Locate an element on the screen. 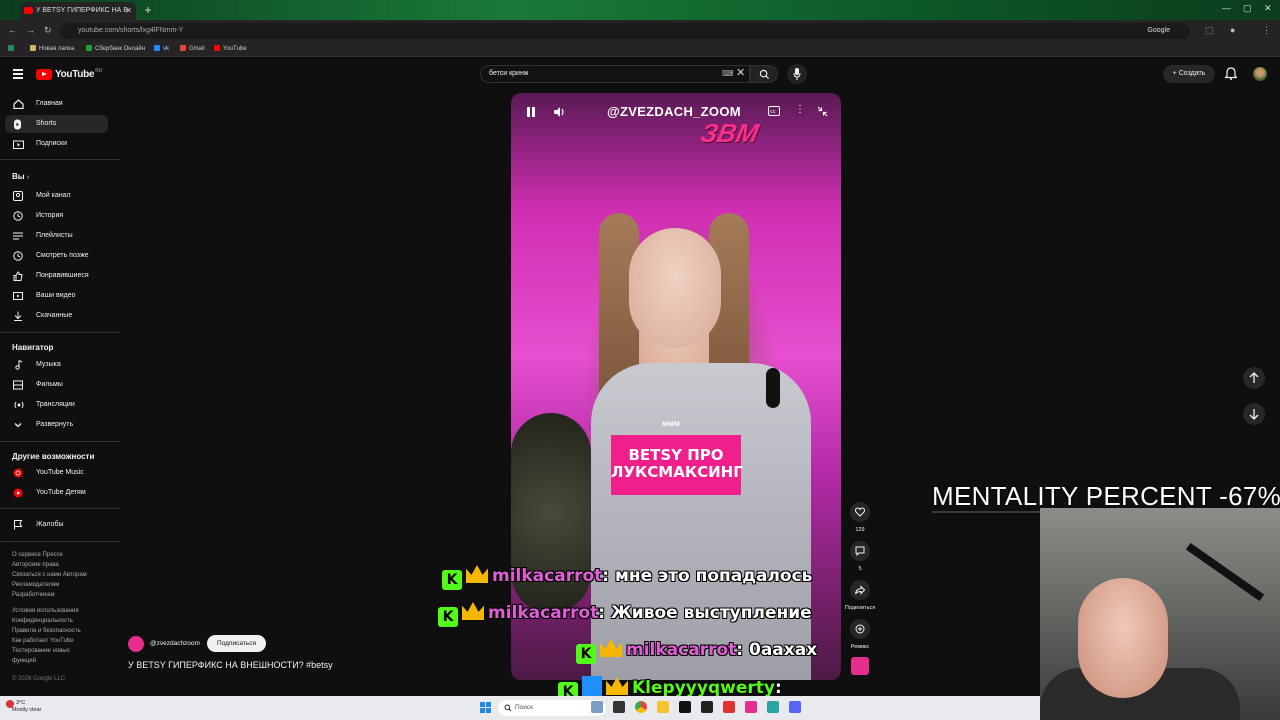 The image size is (1280, 720). bookmark-item: Новая лапка is located at coordinates (52, 48).